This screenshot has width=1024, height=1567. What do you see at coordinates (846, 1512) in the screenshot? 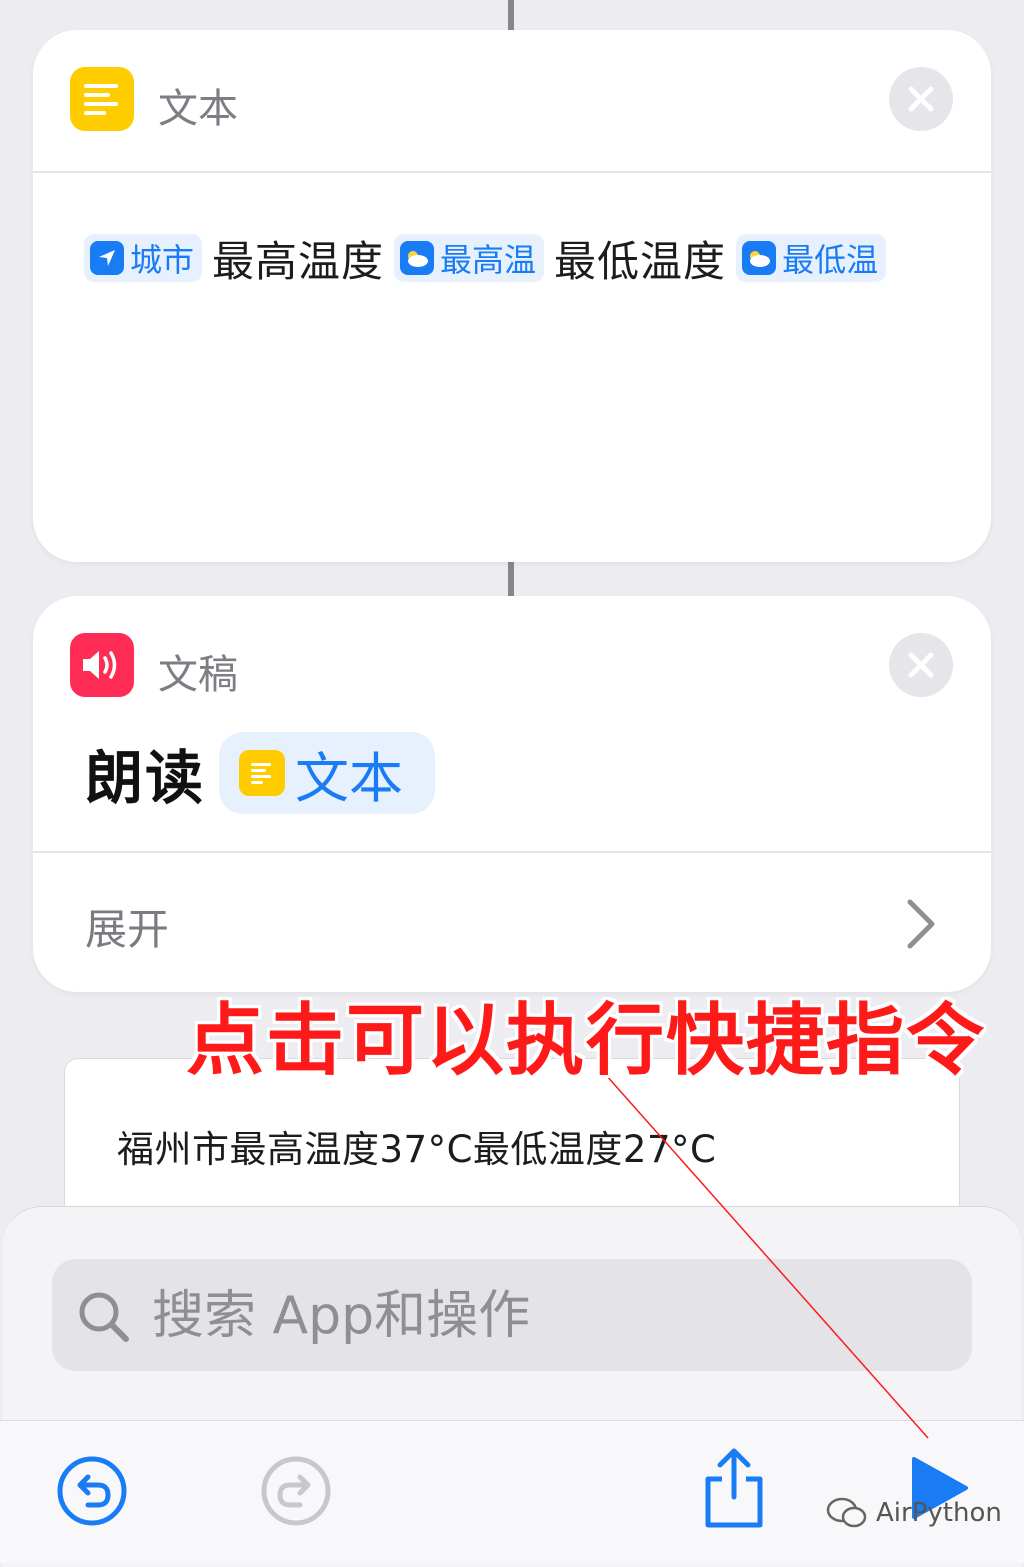
I see `wechat-icon` at bounding box center [846, 1512].